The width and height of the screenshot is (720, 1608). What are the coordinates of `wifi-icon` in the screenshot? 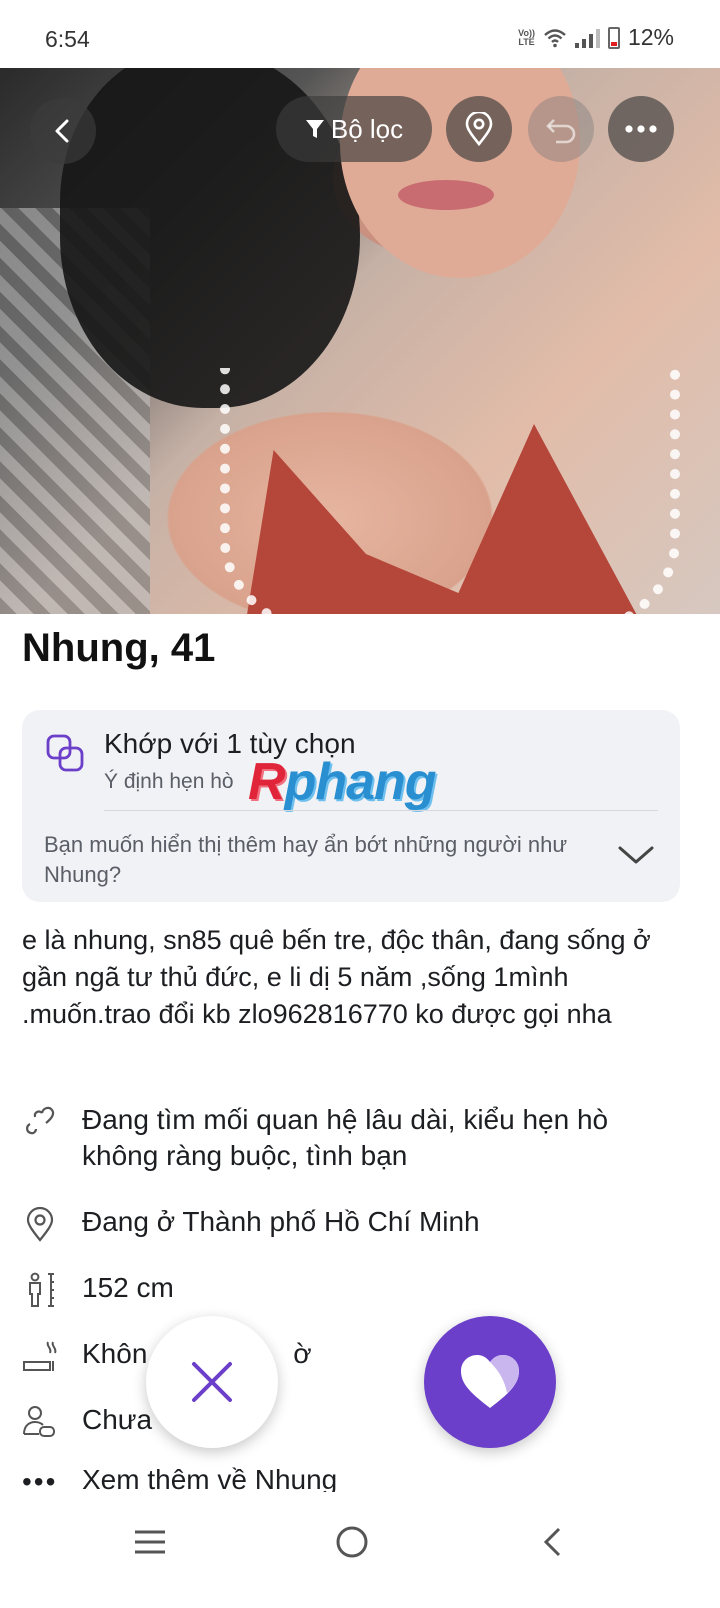 It's located at (555, 37).